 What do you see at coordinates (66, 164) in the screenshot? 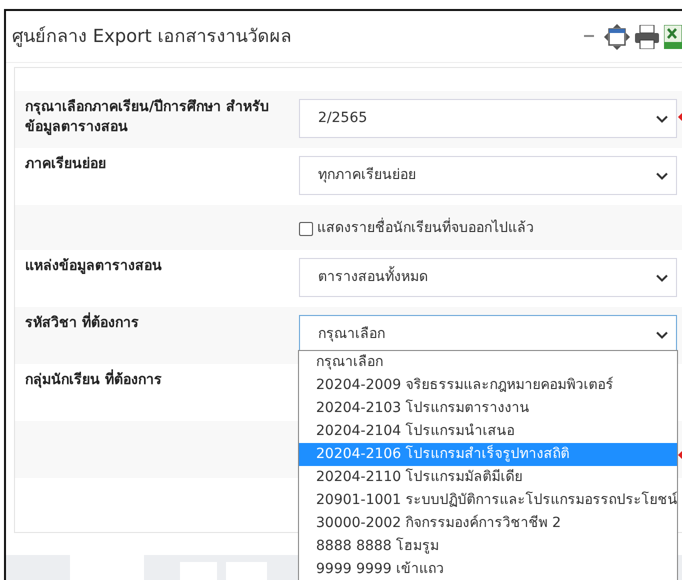
I see `field-label: ภาคเรียนย่อย` at bounding box center [66, 164].